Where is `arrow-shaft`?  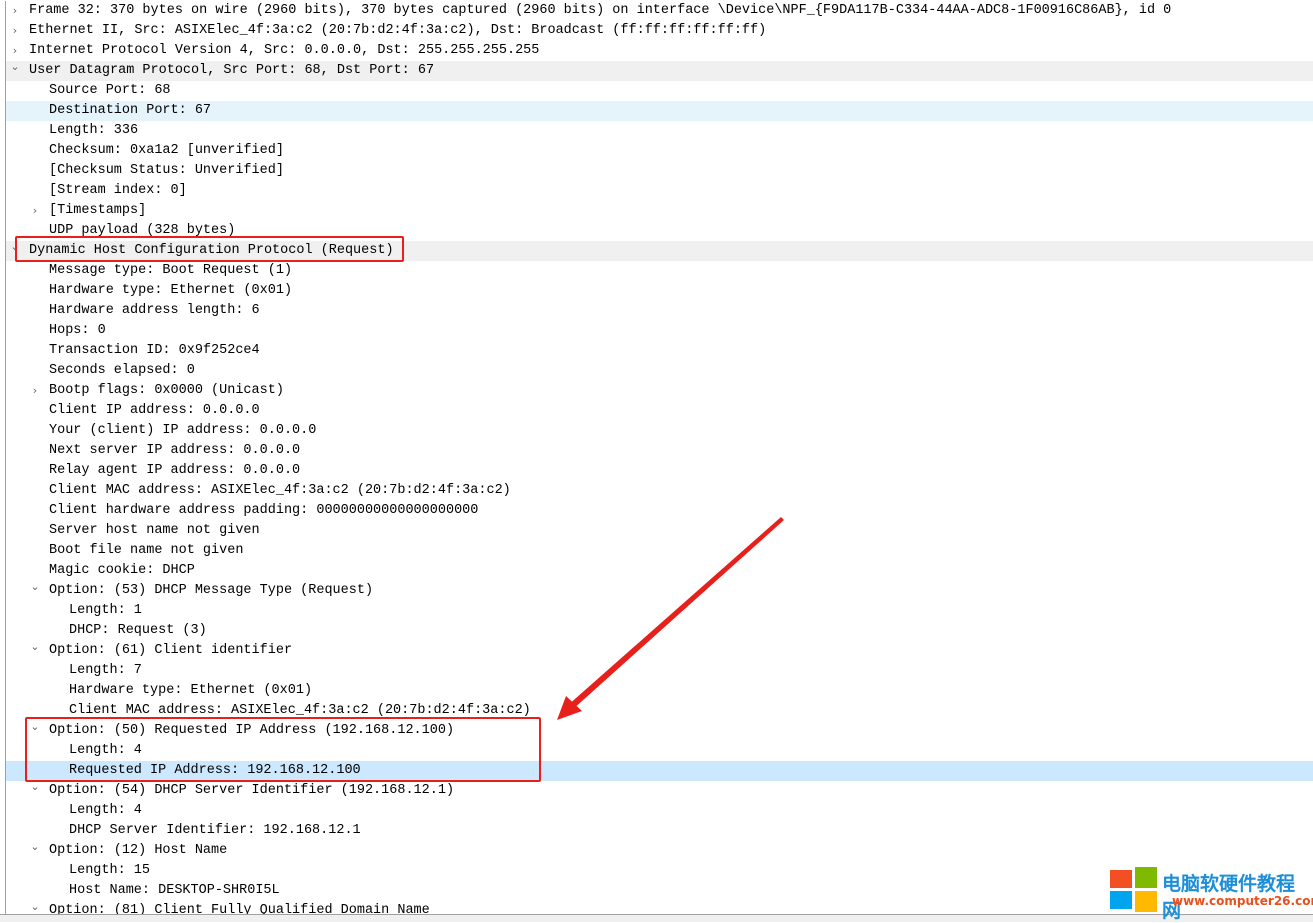 arrow-shaft is located at coordinates (675, 613).